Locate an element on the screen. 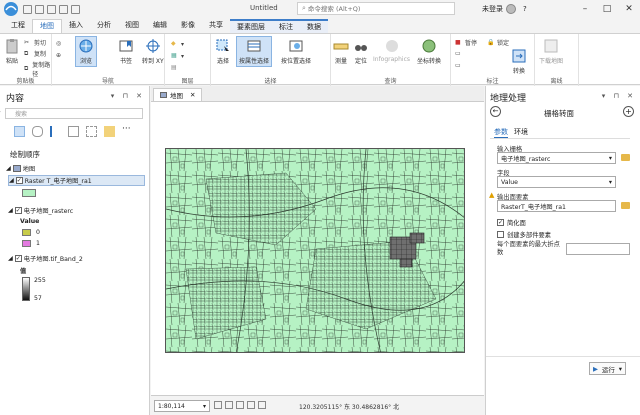 The image size is (640, 415). fixed-zoom-icon is located at coordinates (229, 405).